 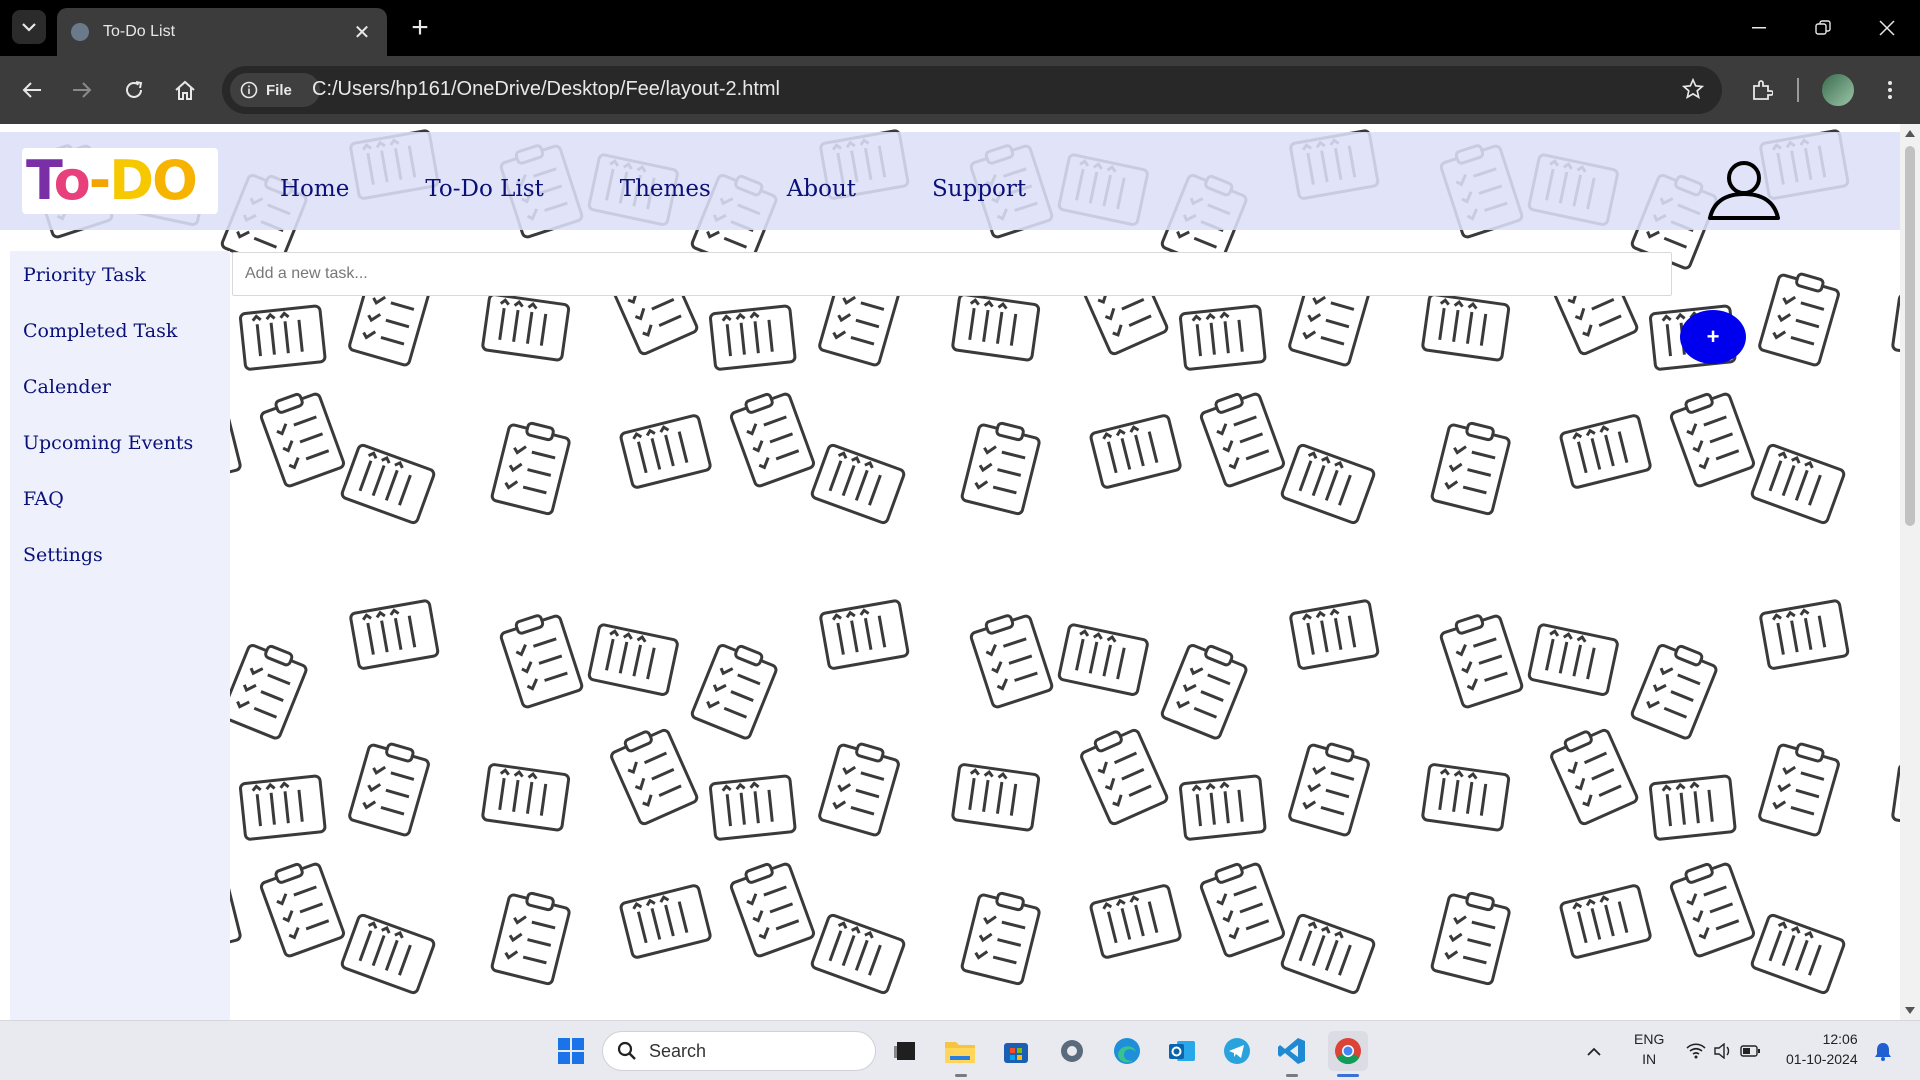 I want to click on language-code: ENG, so click(x=1649, y=1039).